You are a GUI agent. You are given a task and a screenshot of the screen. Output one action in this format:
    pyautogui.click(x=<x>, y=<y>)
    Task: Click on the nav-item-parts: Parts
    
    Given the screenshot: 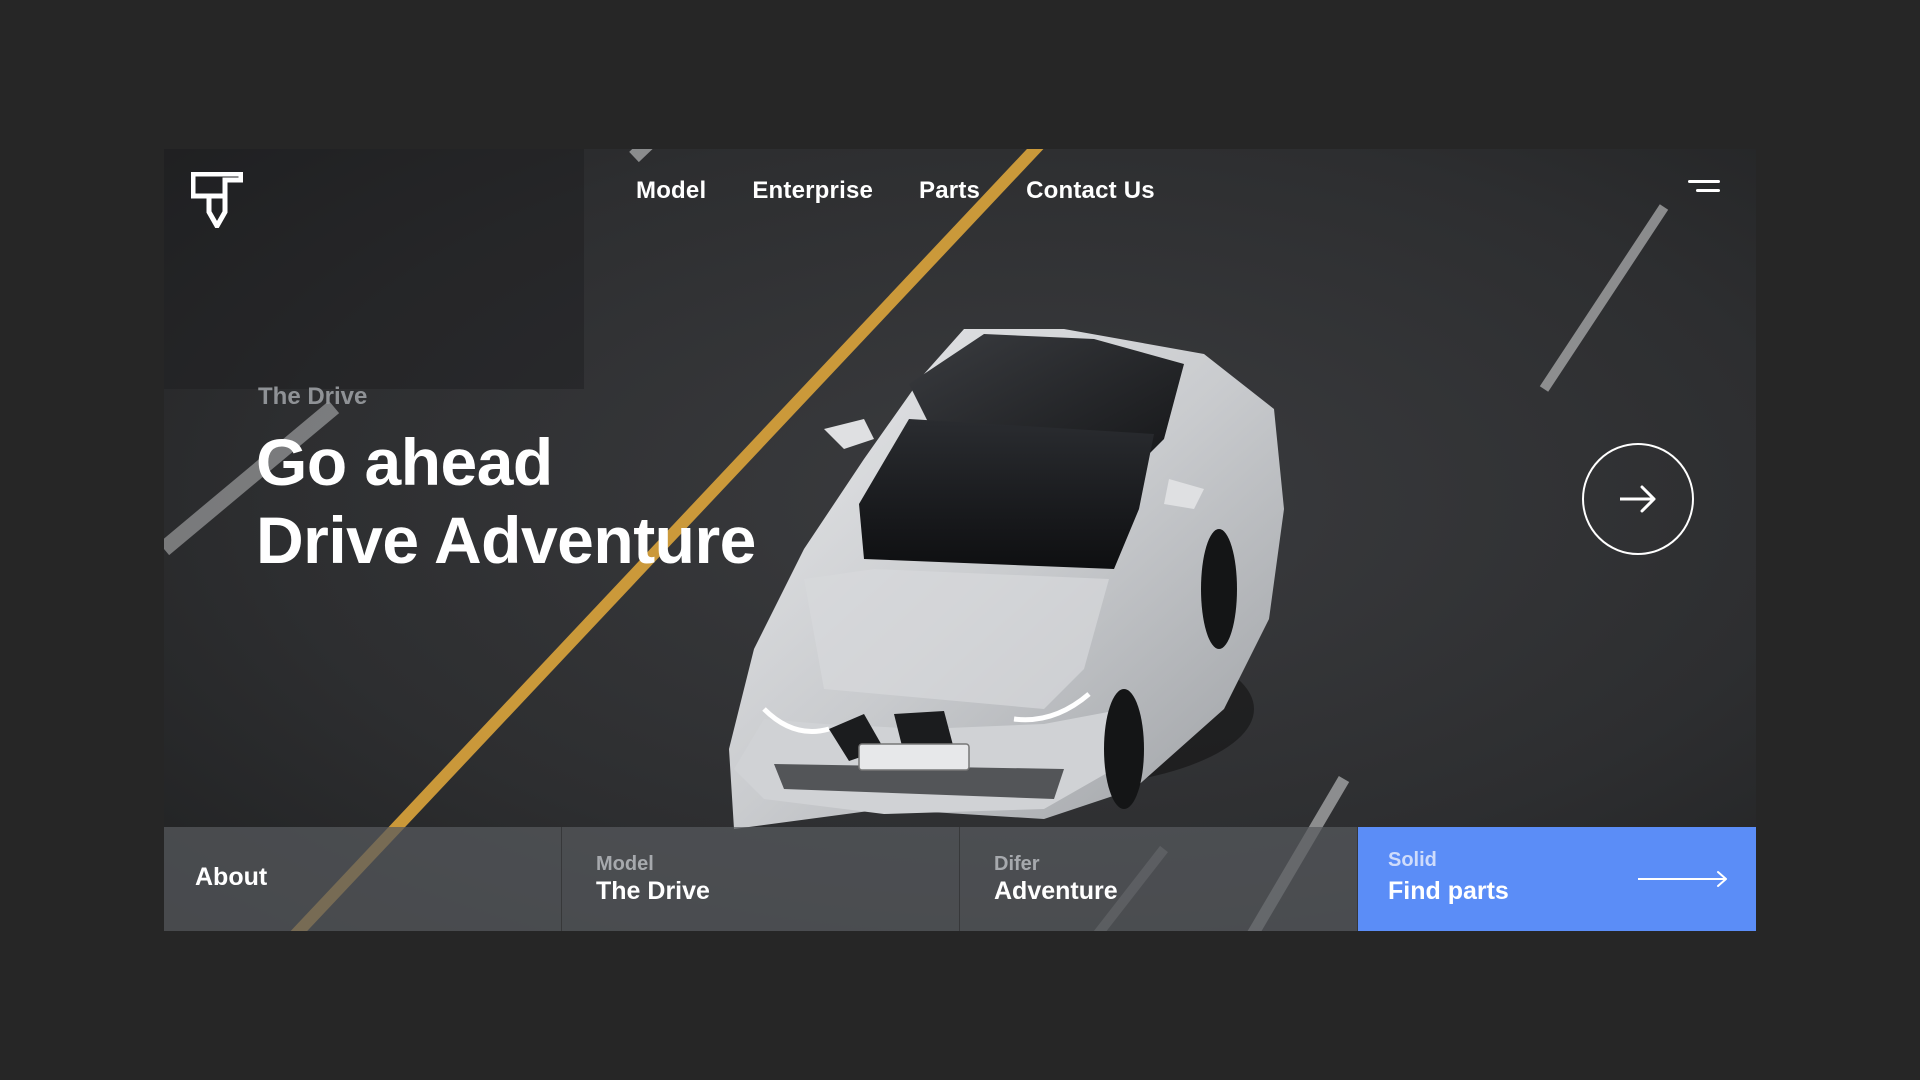 What is the action you would take?
    pyautogui.click(x=949, y=191)
    